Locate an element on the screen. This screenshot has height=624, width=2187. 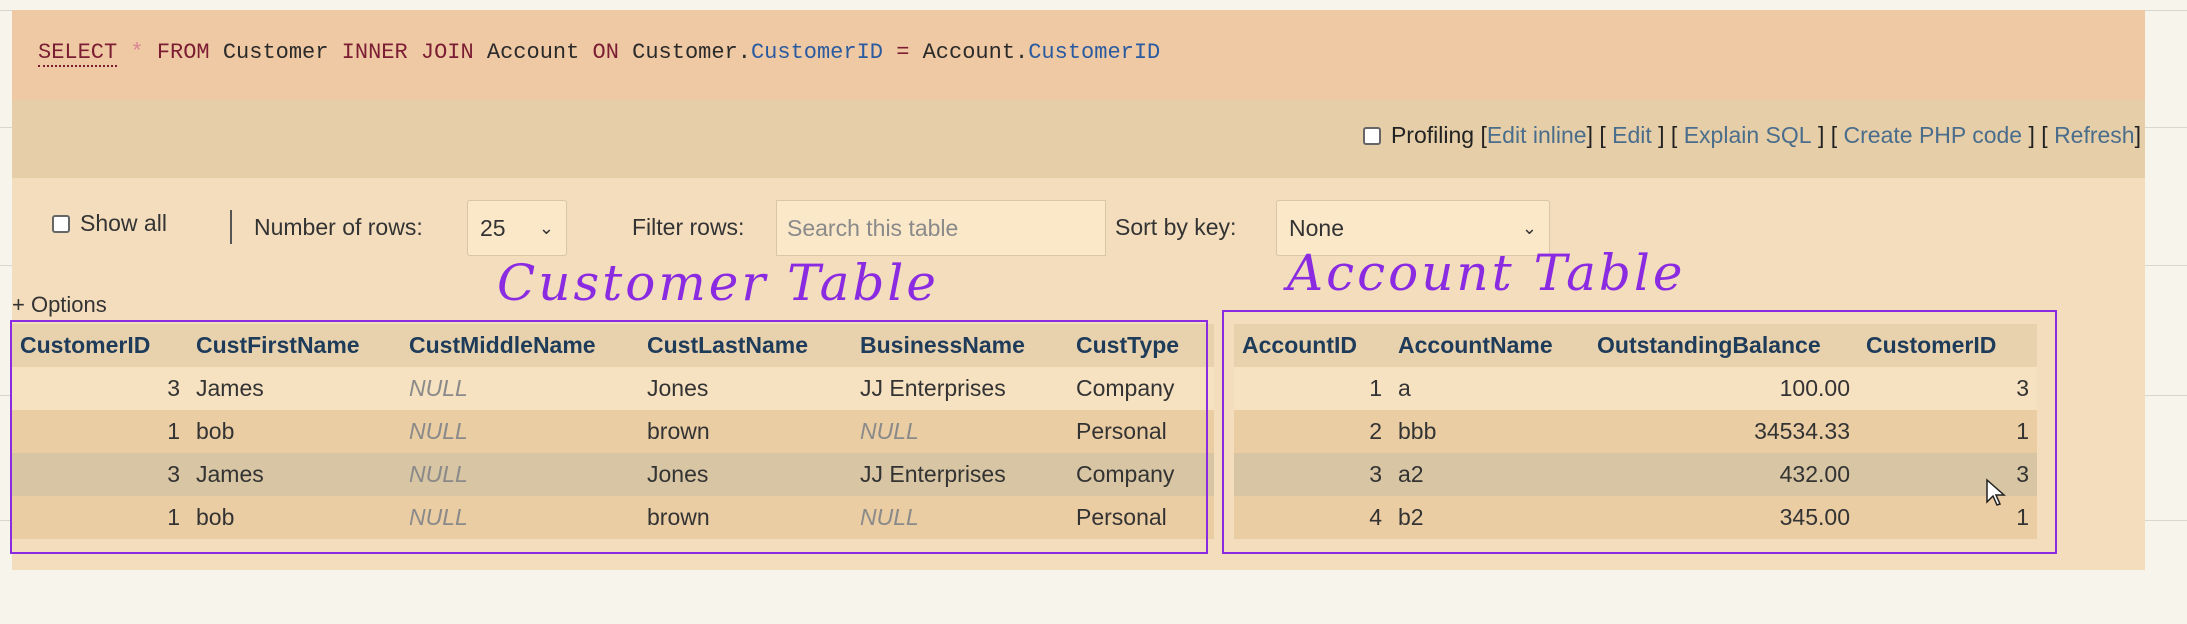
rows-label-text: Number of rows: is located at coordinates (338, 227).